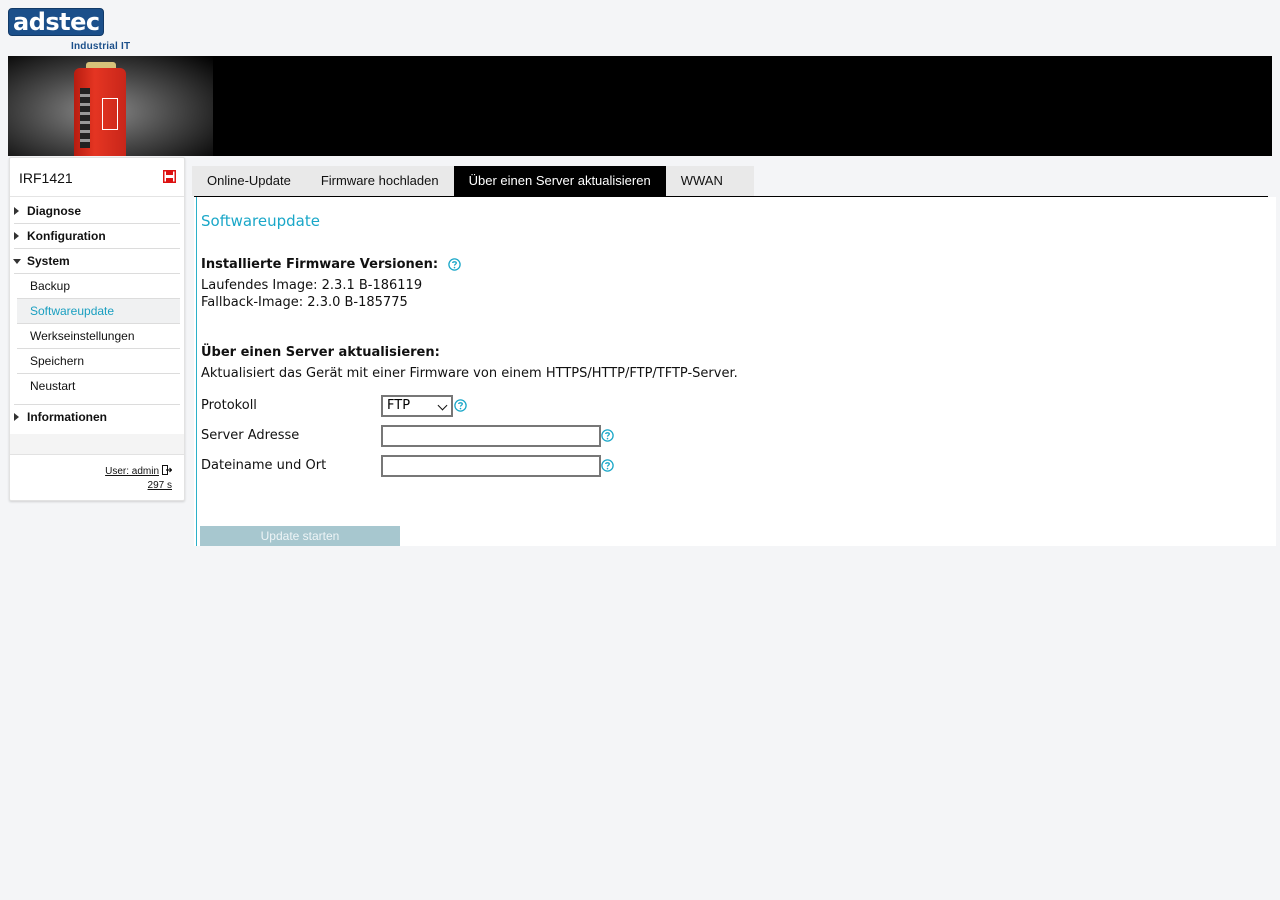  I want to click on sidebar-subitem-backup: Backup, so click(98, 286).